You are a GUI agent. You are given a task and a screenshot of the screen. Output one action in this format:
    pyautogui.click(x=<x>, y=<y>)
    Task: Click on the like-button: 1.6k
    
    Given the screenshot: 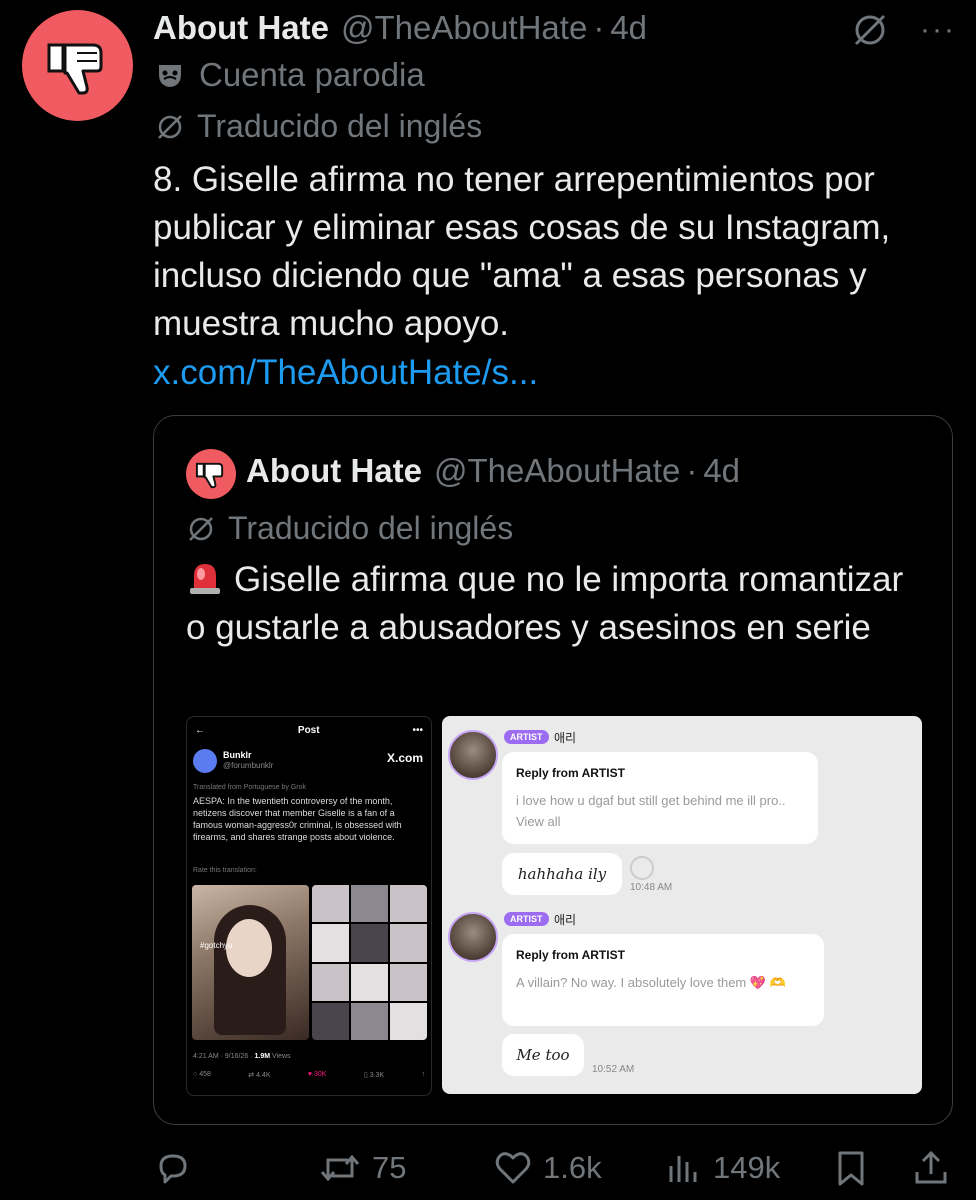 What is the action you would take?
    pyautogui.click(x=547, y=1168)
    